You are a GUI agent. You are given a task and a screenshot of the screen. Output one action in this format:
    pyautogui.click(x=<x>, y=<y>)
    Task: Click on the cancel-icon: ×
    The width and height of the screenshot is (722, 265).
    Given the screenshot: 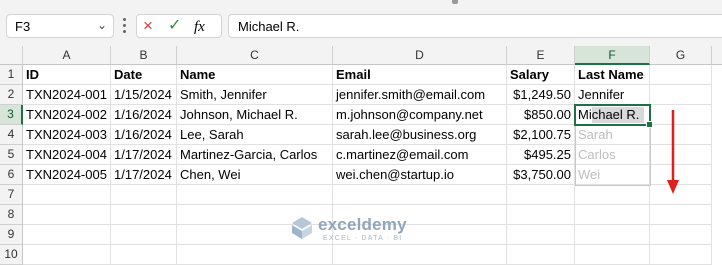 What is the action you would take?
    pyautogui.click(x=148, y=26)
    